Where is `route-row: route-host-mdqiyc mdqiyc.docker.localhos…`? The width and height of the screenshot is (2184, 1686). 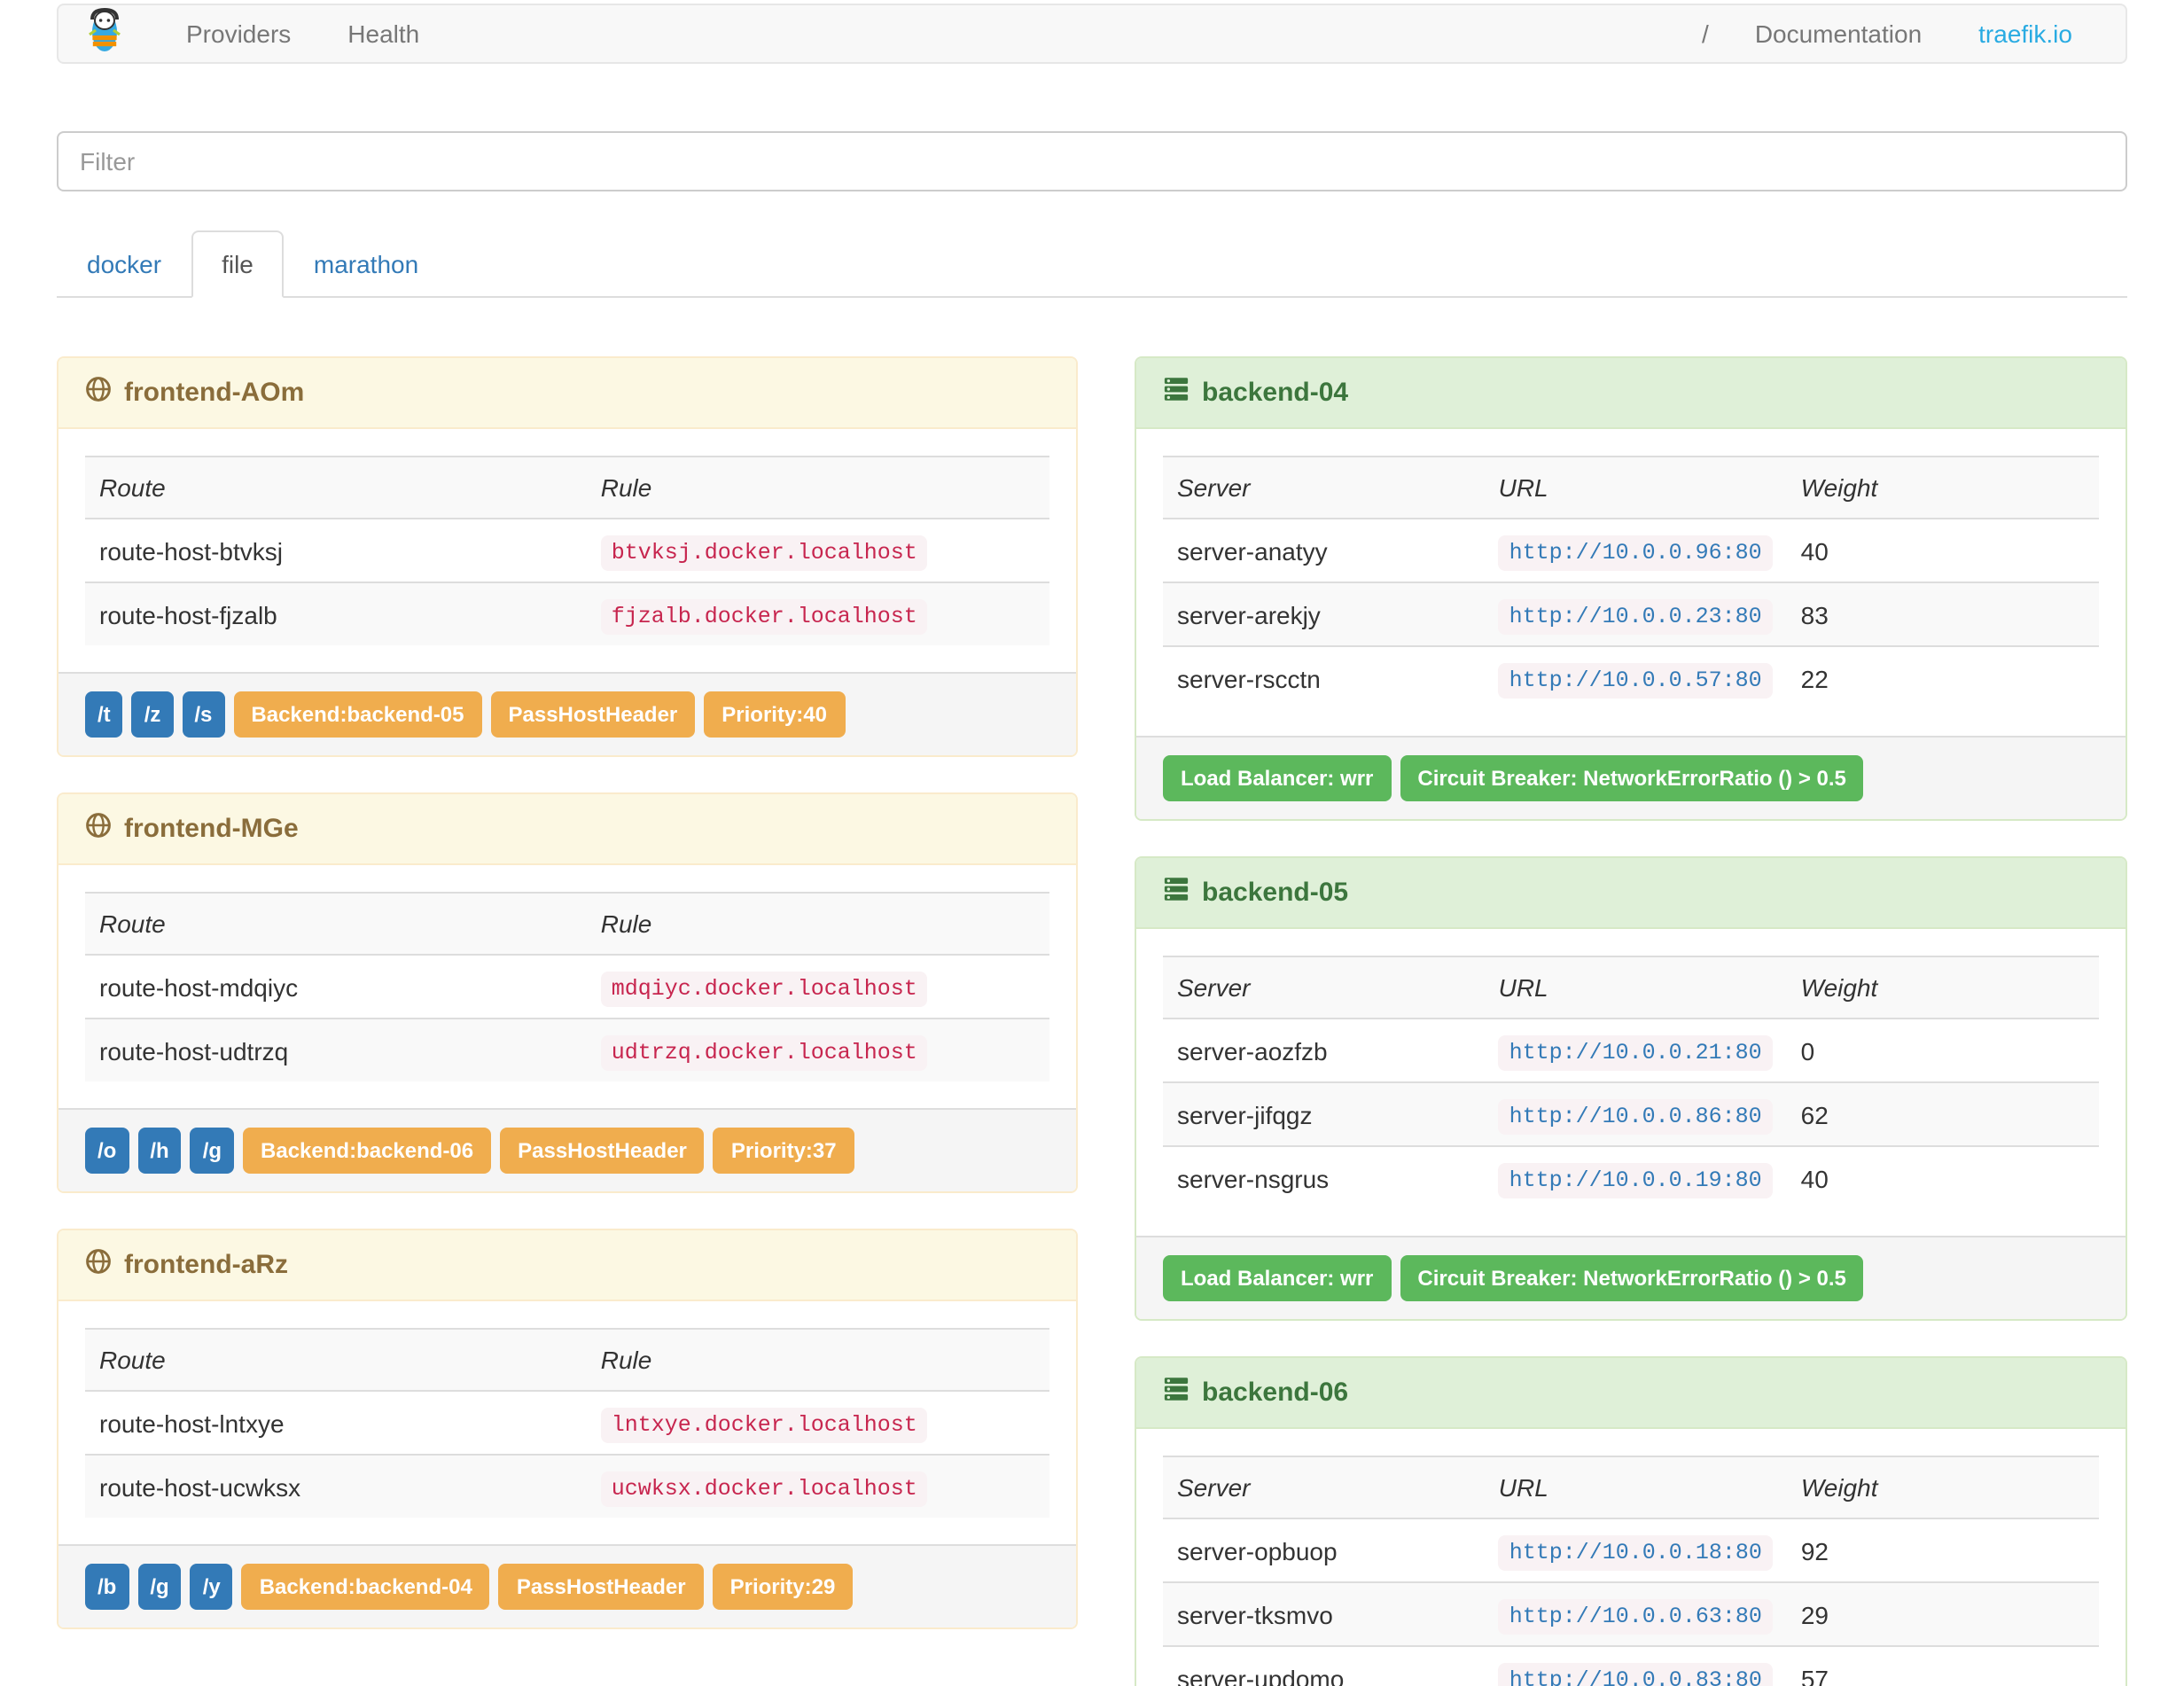 route-row: route-host-mdqiyc mdqiyc.docker.localhos… is located at coordinates (567, 987).